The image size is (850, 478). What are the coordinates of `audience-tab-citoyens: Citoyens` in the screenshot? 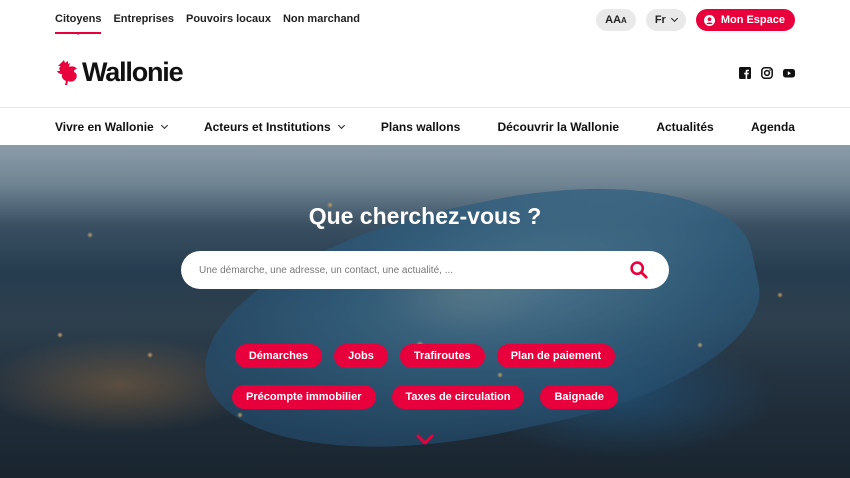 It's located at (78, 24).